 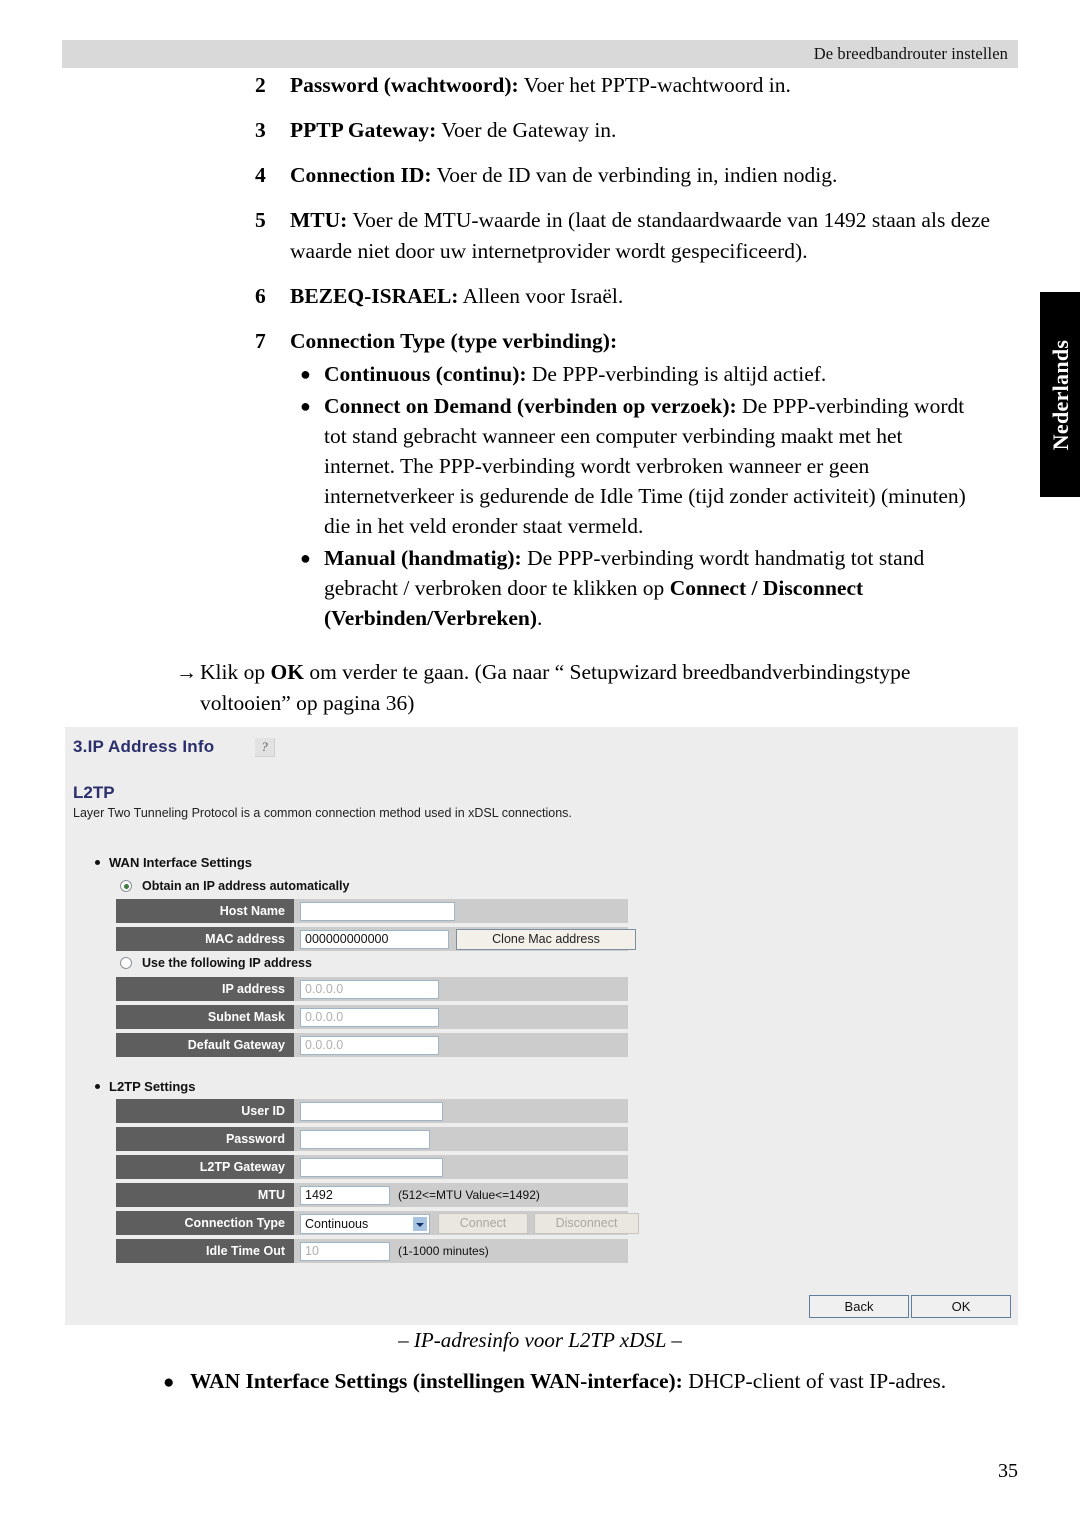 What do you see at coordinates (337, 1224) in the screenshot?
I see `connection-type-selected-value: Continuous` at bounding box center [337, 1224].